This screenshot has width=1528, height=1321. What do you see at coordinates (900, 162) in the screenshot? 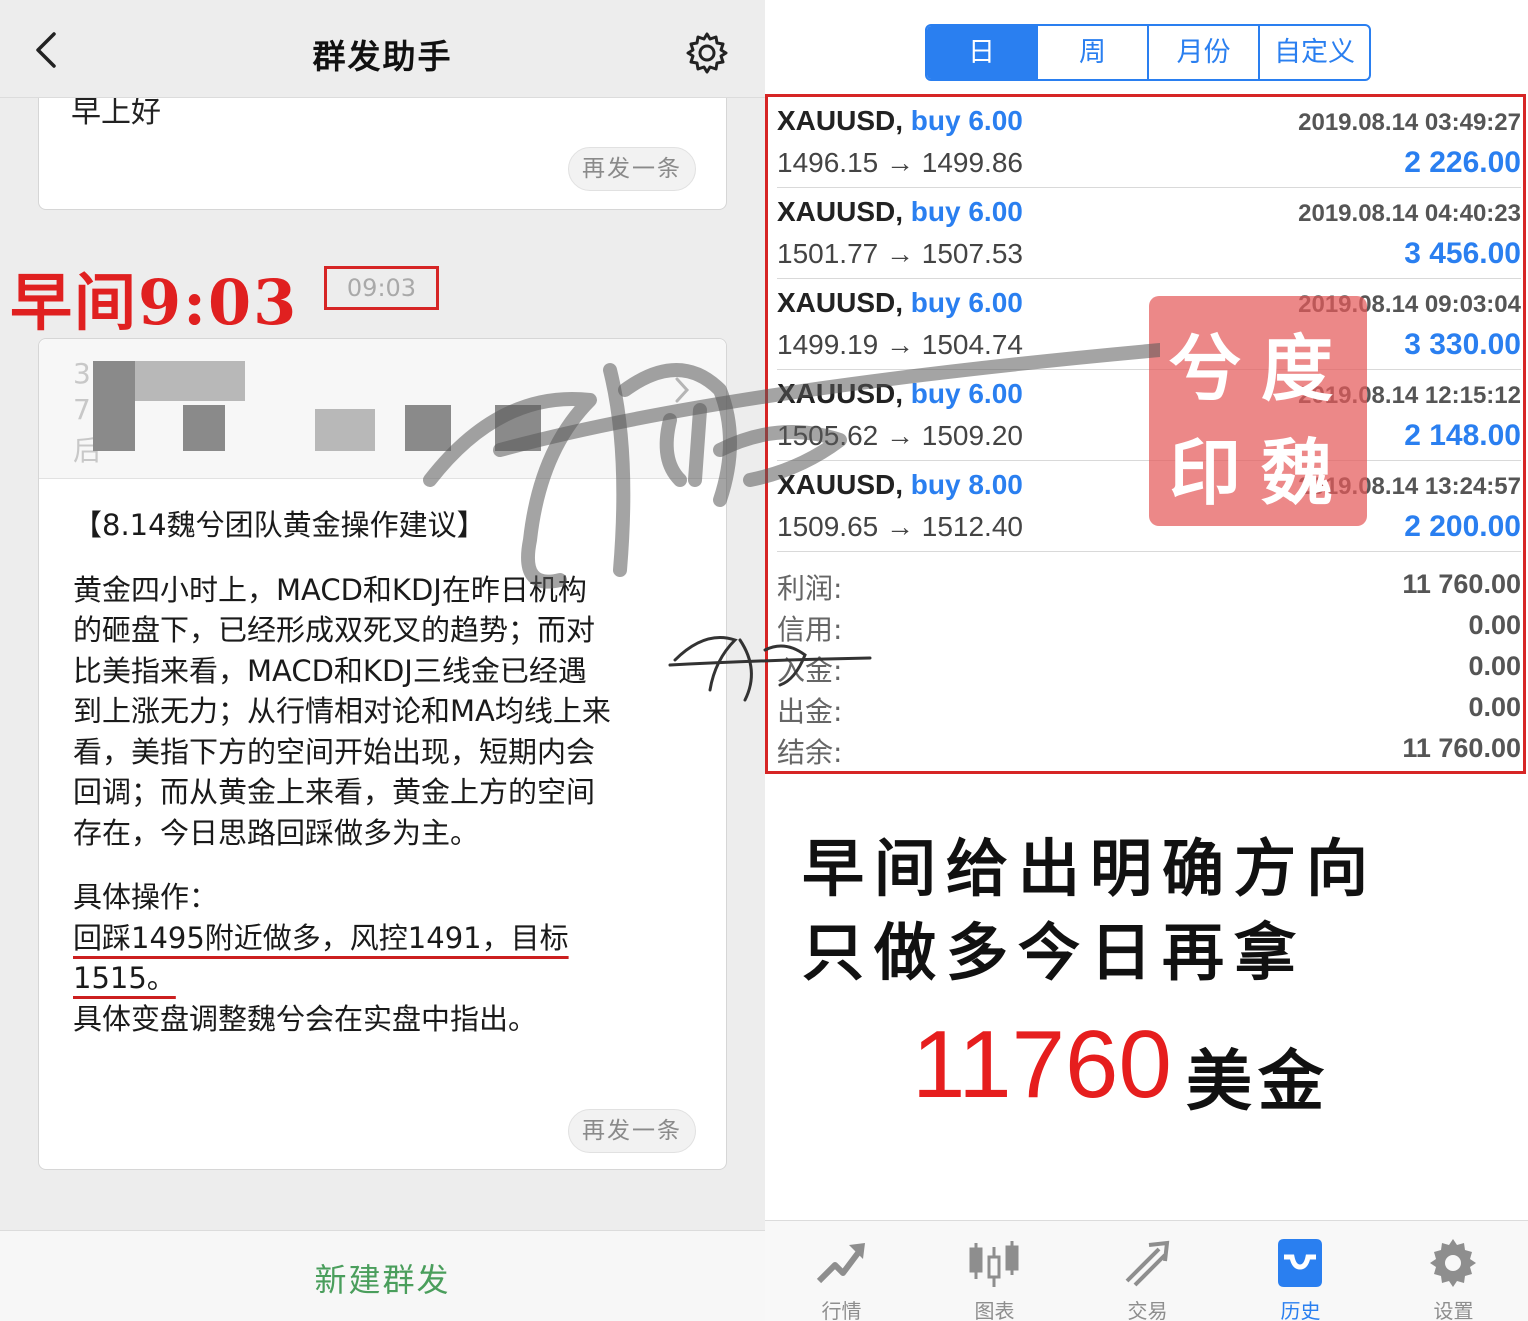
I see `trade-prices: 1496.15 → 1499.86` at bounding box center [900, 162].